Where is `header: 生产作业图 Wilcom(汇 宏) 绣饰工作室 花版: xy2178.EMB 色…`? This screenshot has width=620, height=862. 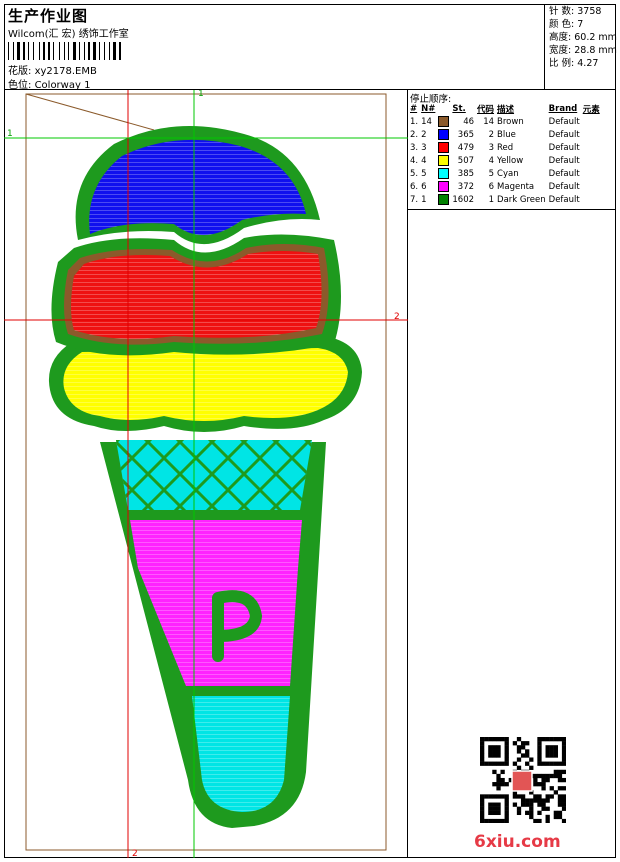
header: 生产作业图 Wilcom(汇 宏) 绣饰工作室 花版: xy2178.EMB 色… is located at coordinates (310, 47).